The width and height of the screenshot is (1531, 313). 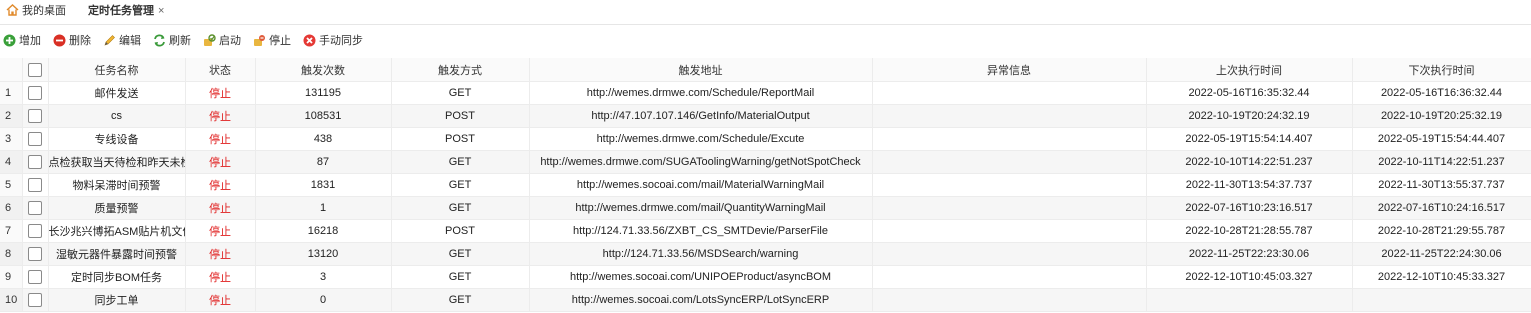 What do you see at coordinates (1441, 70) in the screenshot?
I see `column-header-next-run: 下次执行时间` at bounding box center [1441, 70].